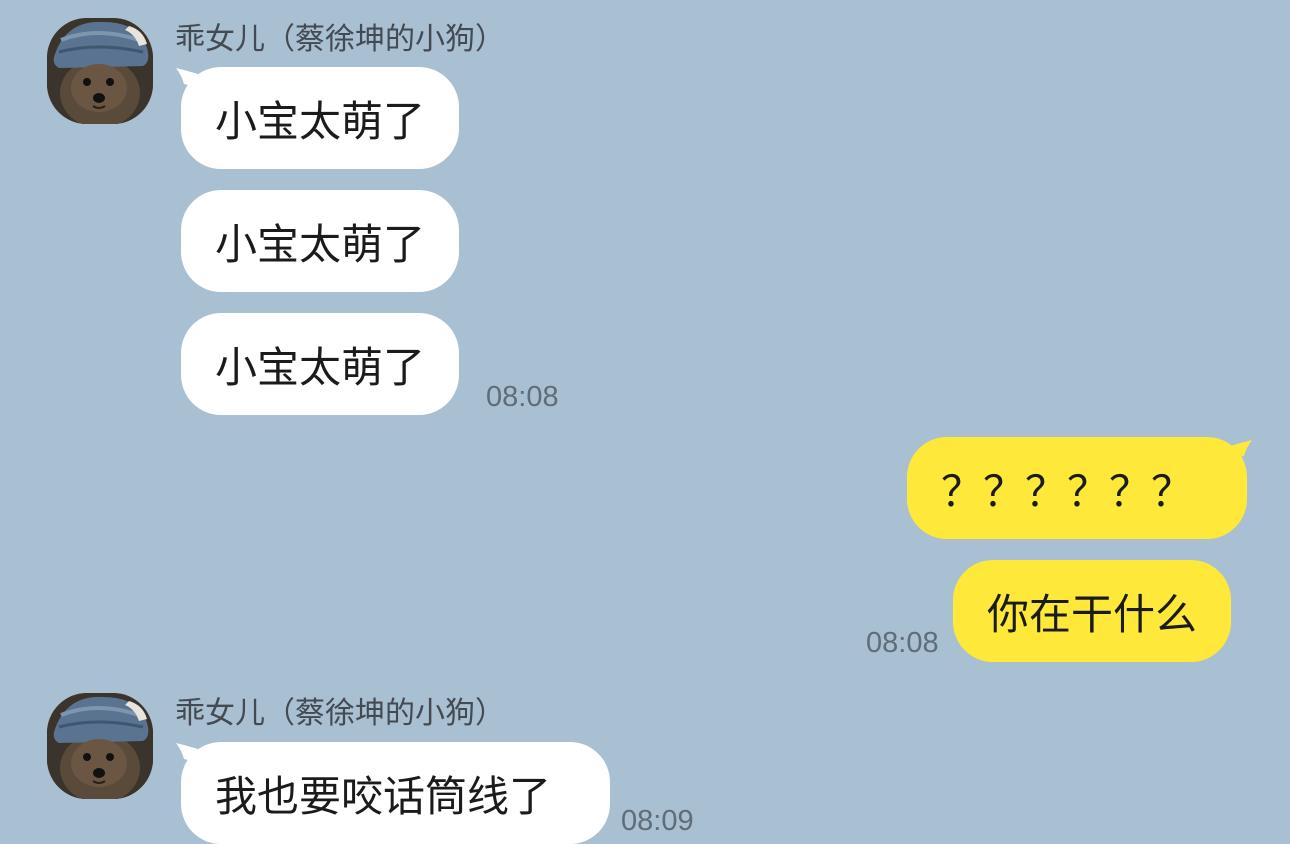 This screenshot has width=1290, height=844. I want to click on message-bubble: ？？？？？？, so click(1077, 488).